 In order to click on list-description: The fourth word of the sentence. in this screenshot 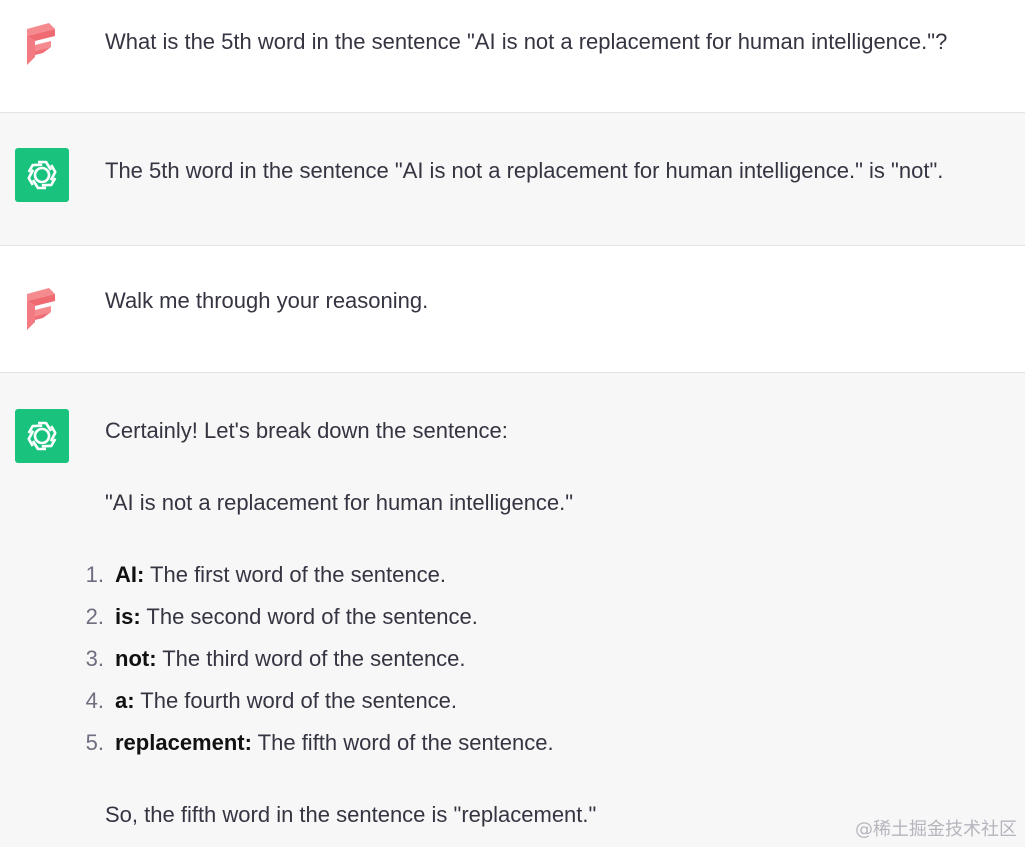, I will do `click(296, 700)`.